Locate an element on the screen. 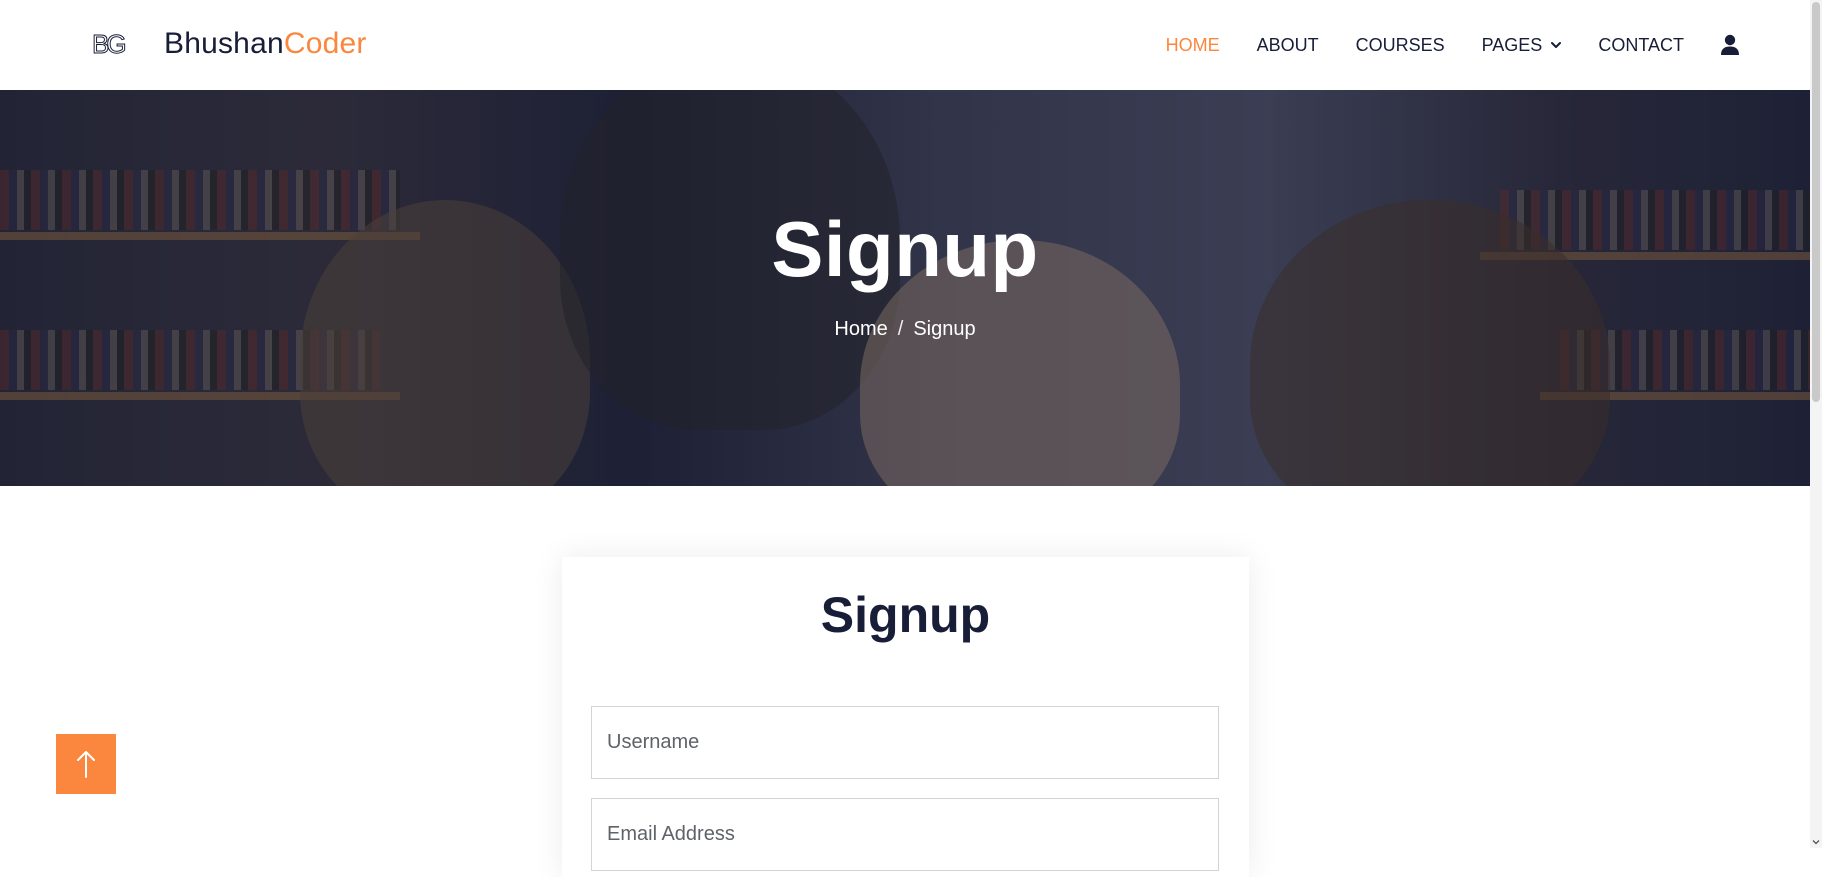 Image resolution: width=1822 pixels, height=877 pixels. signup-card: Signup is located at coordinates (905, 717).